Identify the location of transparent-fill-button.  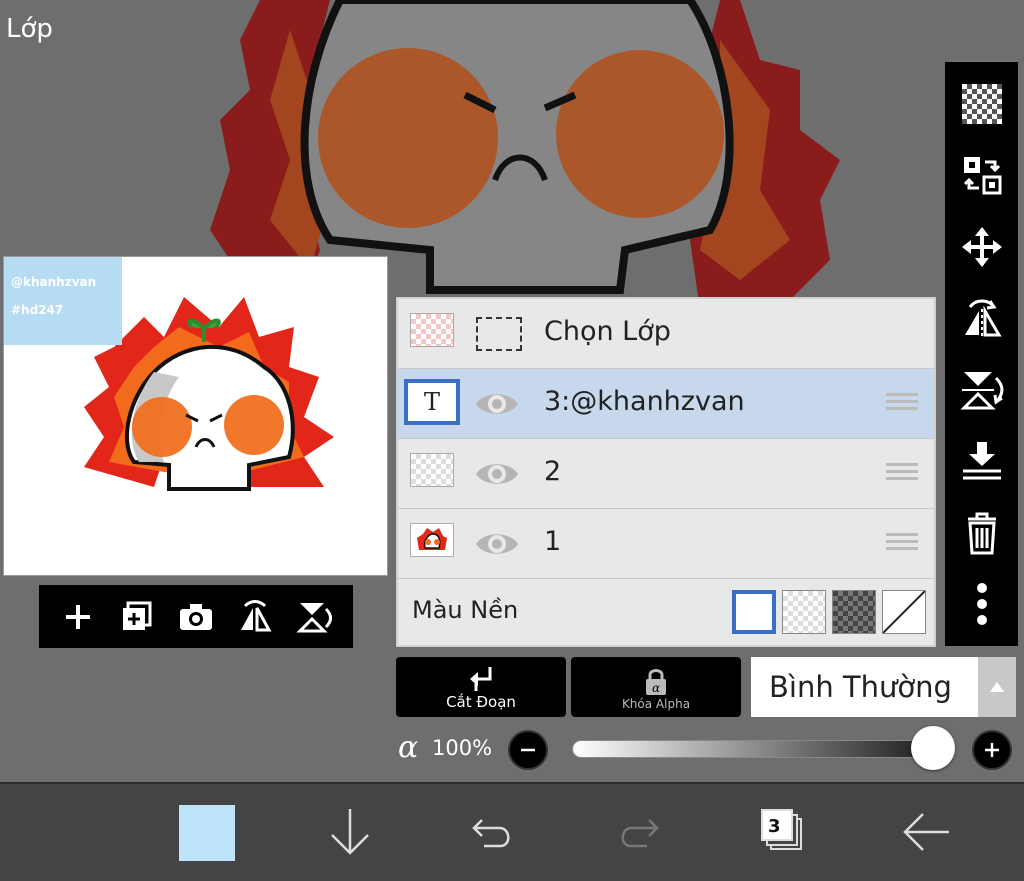
(982, 104).